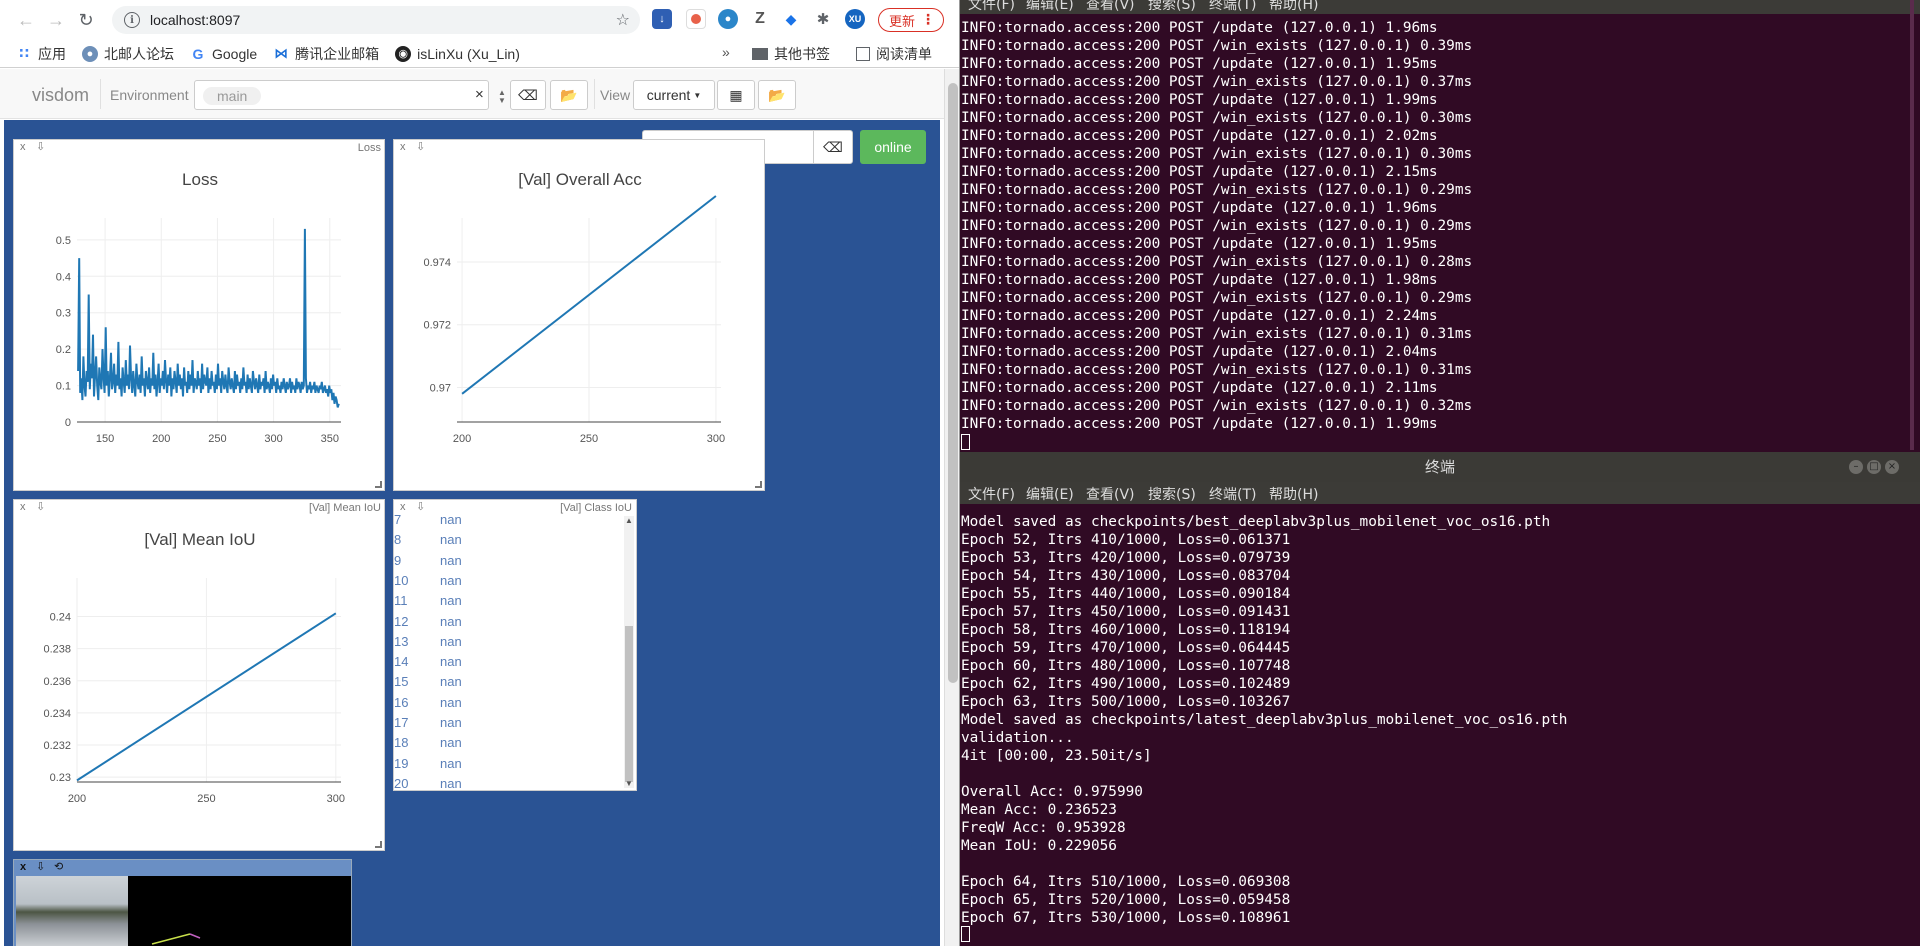 The image size is (1920, 946). What do you see at coordinates (629, 703) in the screenshot?
I see `scroll-thumb` at bounding box center [629, 703].